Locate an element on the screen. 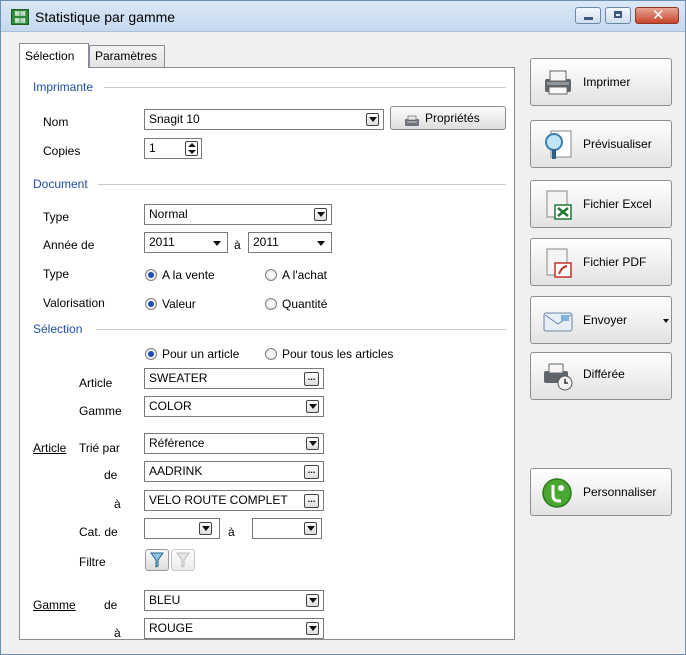  gamme-a-label: à is located at coordinates (117, 633).